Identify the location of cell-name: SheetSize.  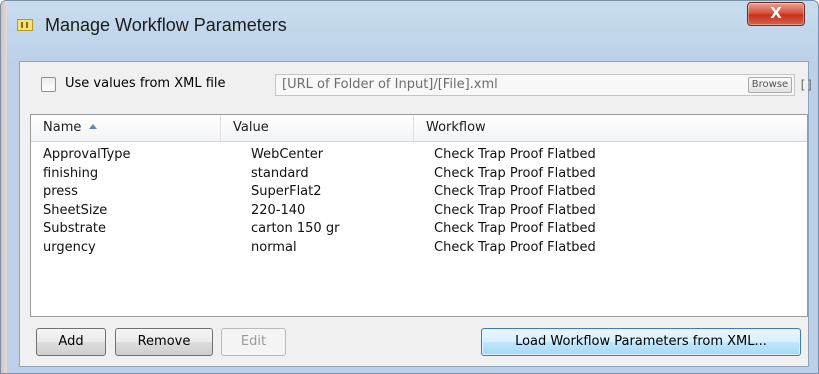
(75, 210).